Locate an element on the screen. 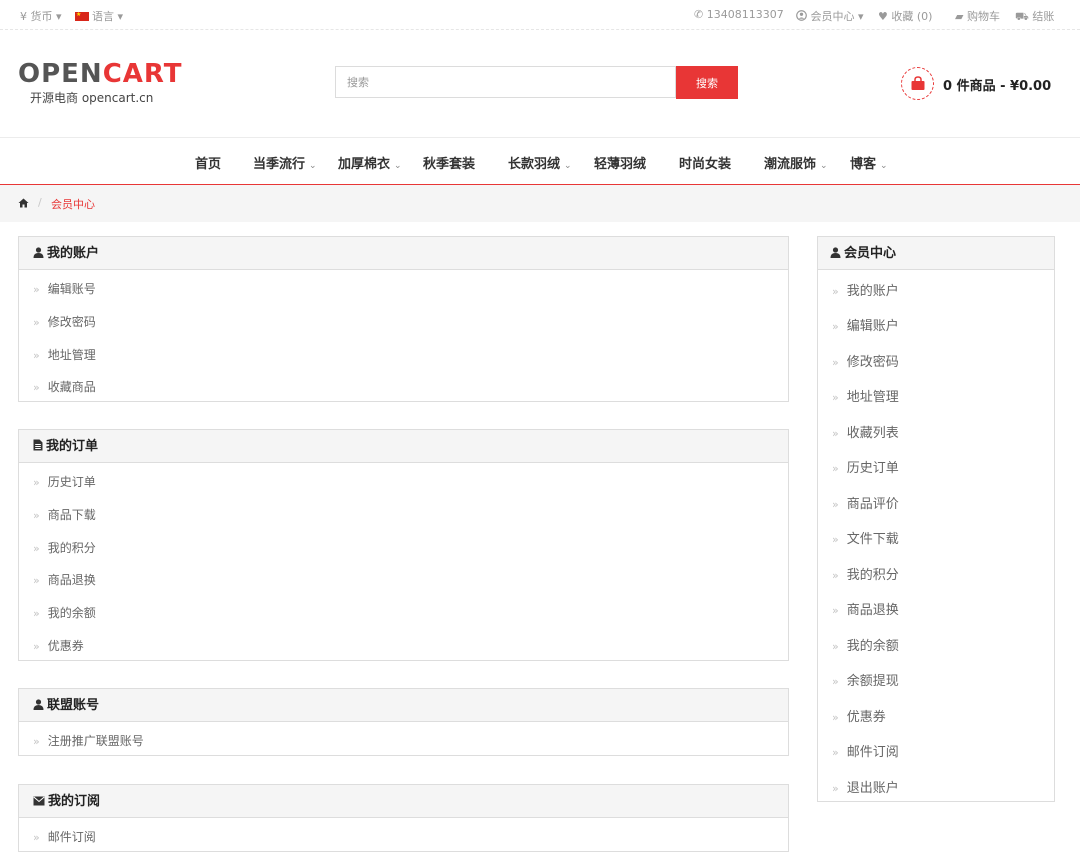 The height and width of the screenshot is (859, 1080). nav-item-season: 当季流行 ⌄ is located at coordinates (285, 162).